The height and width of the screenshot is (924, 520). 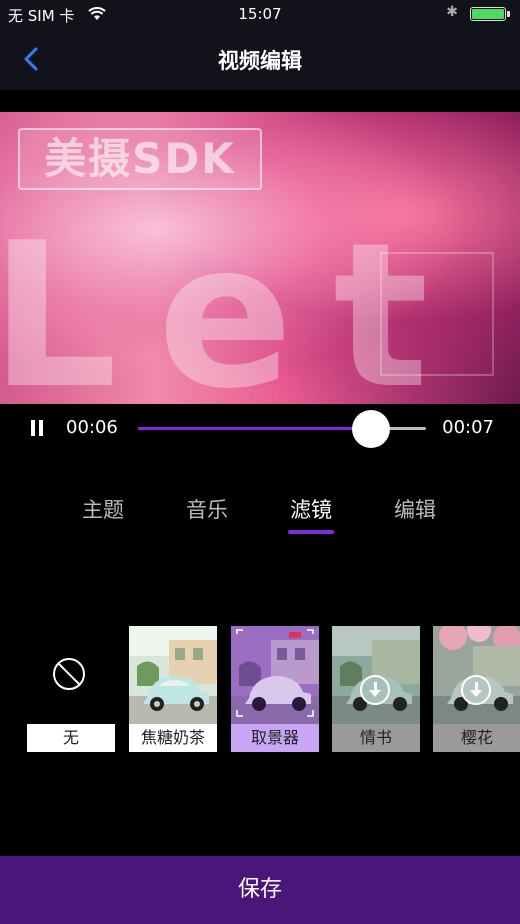 I want to click on tab-edit: 编辑, so click(x=415, y=509).